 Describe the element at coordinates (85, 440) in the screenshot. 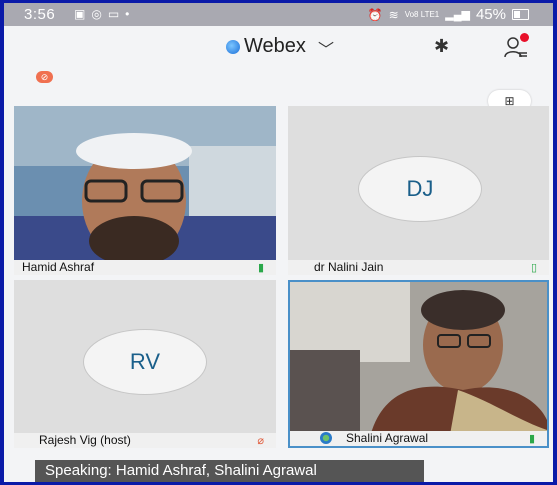

I see `participant-name: Rajesh Vig (host)` at that location.